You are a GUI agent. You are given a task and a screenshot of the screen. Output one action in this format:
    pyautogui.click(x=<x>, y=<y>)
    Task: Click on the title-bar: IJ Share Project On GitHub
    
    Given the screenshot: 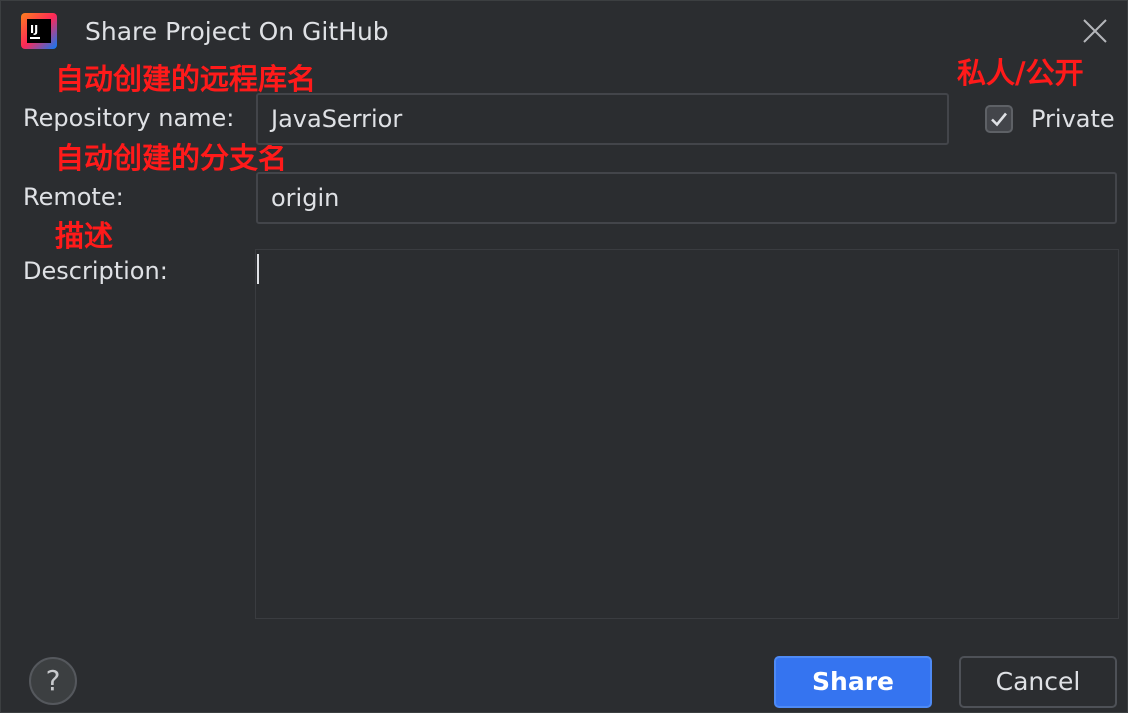 What is the action you would take?
    pyautogui.click(x=564, y=32)
    